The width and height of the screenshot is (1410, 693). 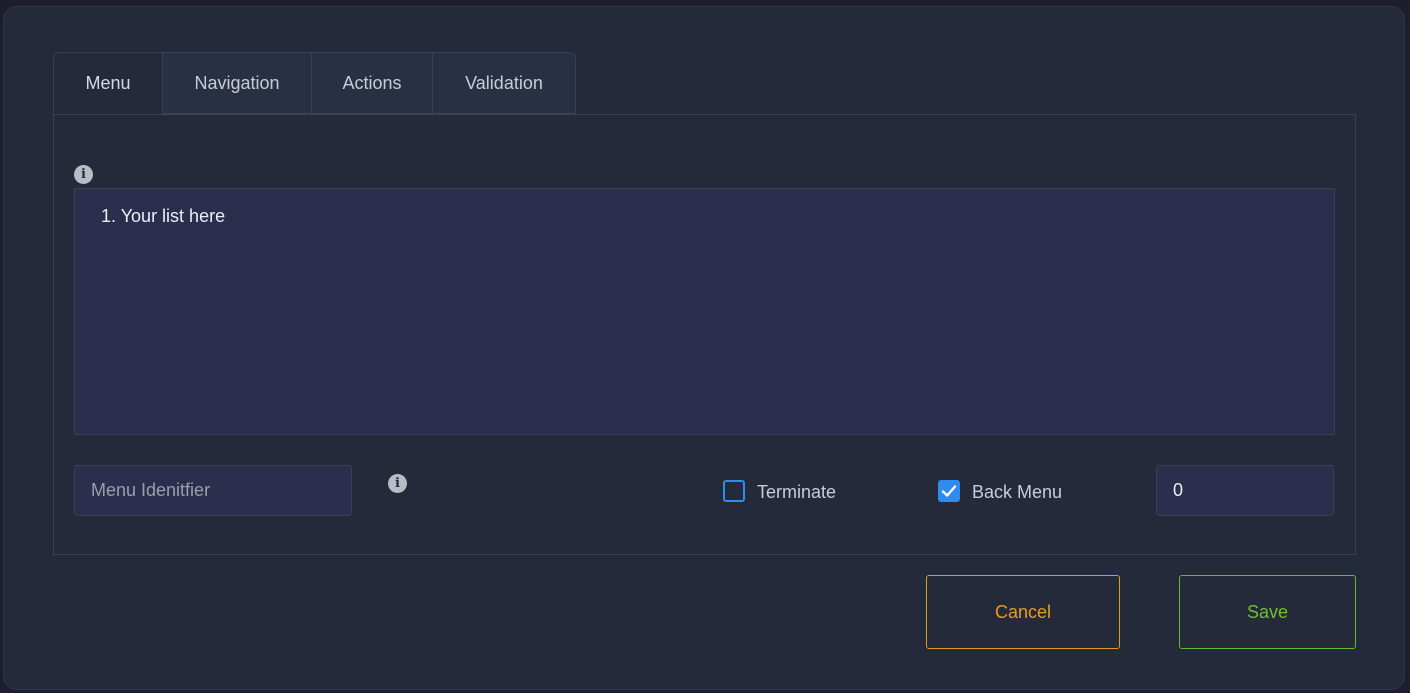 I want to click on back-menu-checkbox-box, so click(x=949, y=490).